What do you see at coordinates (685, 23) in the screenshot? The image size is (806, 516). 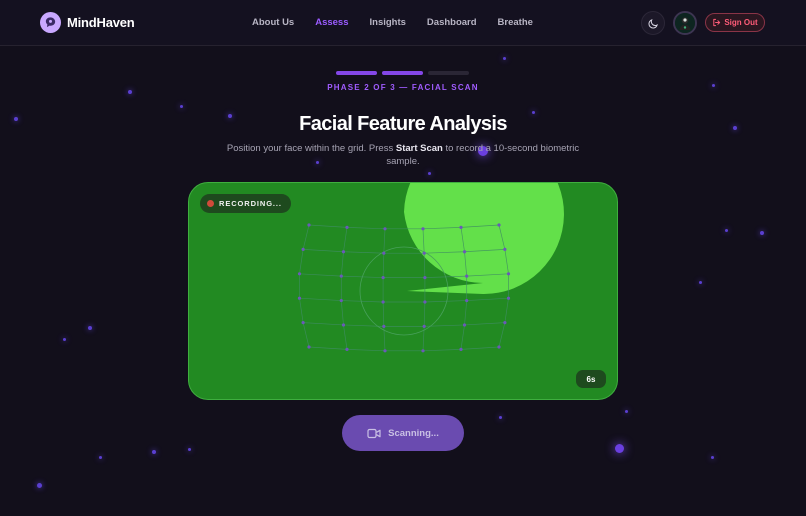 I see `avatar` at bounding box center [685, 23].